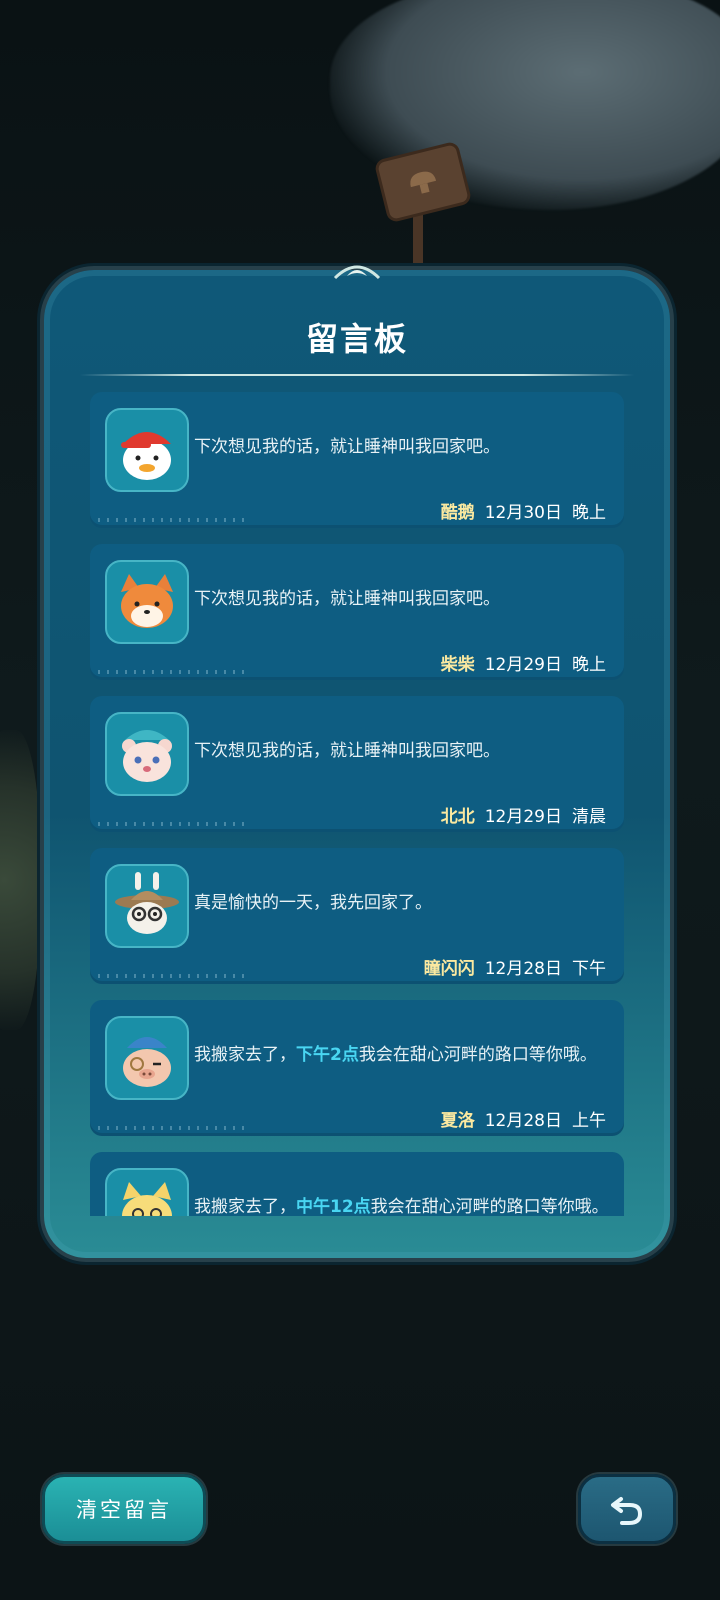 The height and width of the screenshot is (1600, 720). Describe the element at coordinates (457, 817) in the screenshot. I see `sender-name: 北北` at that location.